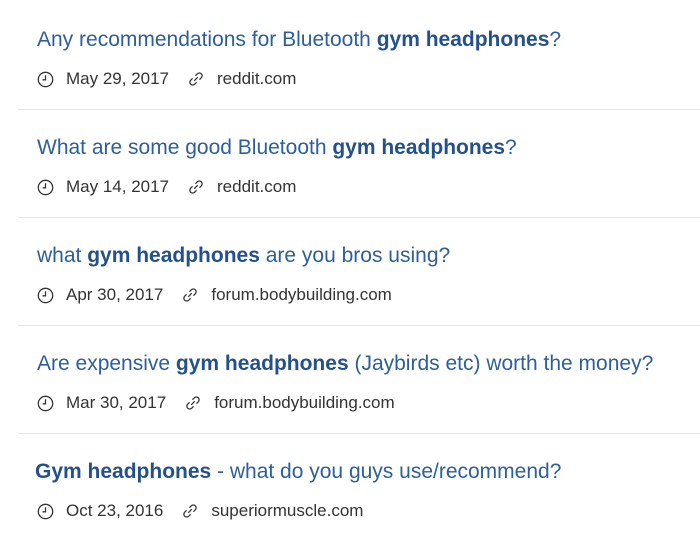 This screenshot has width=700, height=542. I want to click on result-title-highlight: Gym headphones, so click(123, 471).